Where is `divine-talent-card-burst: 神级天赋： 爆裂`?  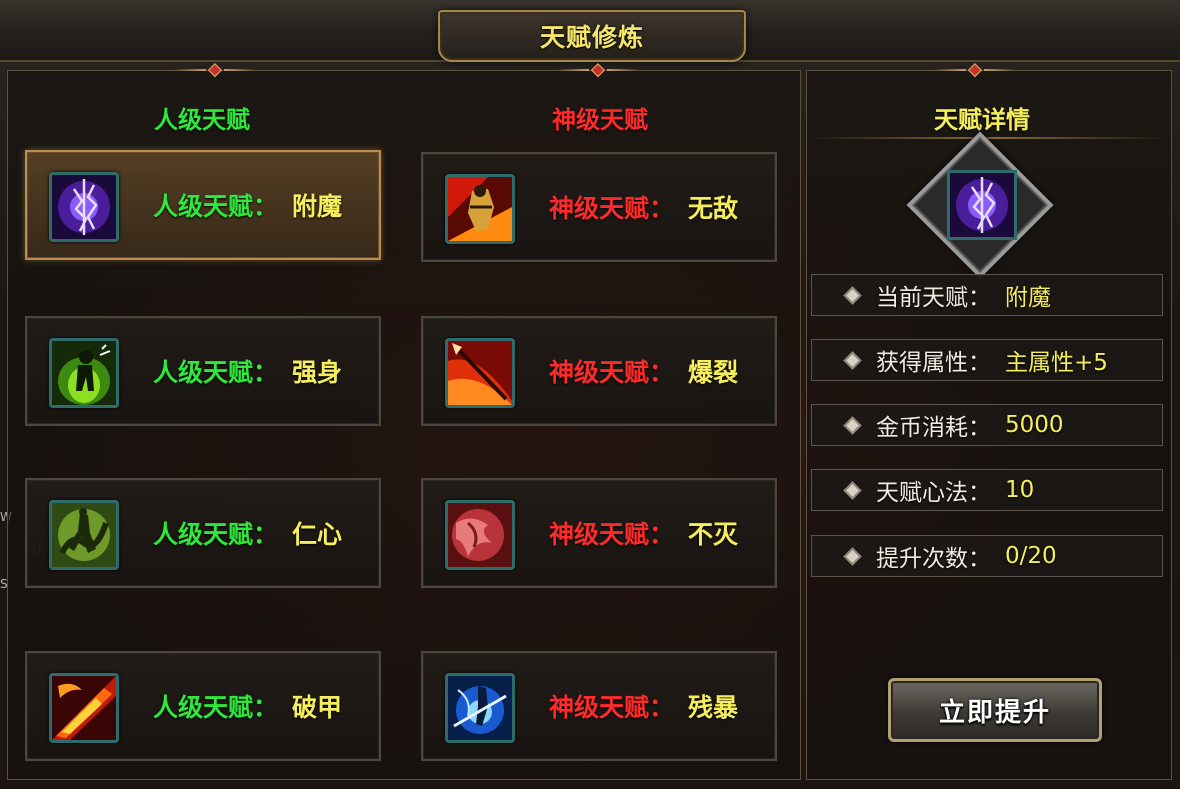
divine-talent-card-burst: 神级天赋： 爆裂 is located at coordinates (599, 371).